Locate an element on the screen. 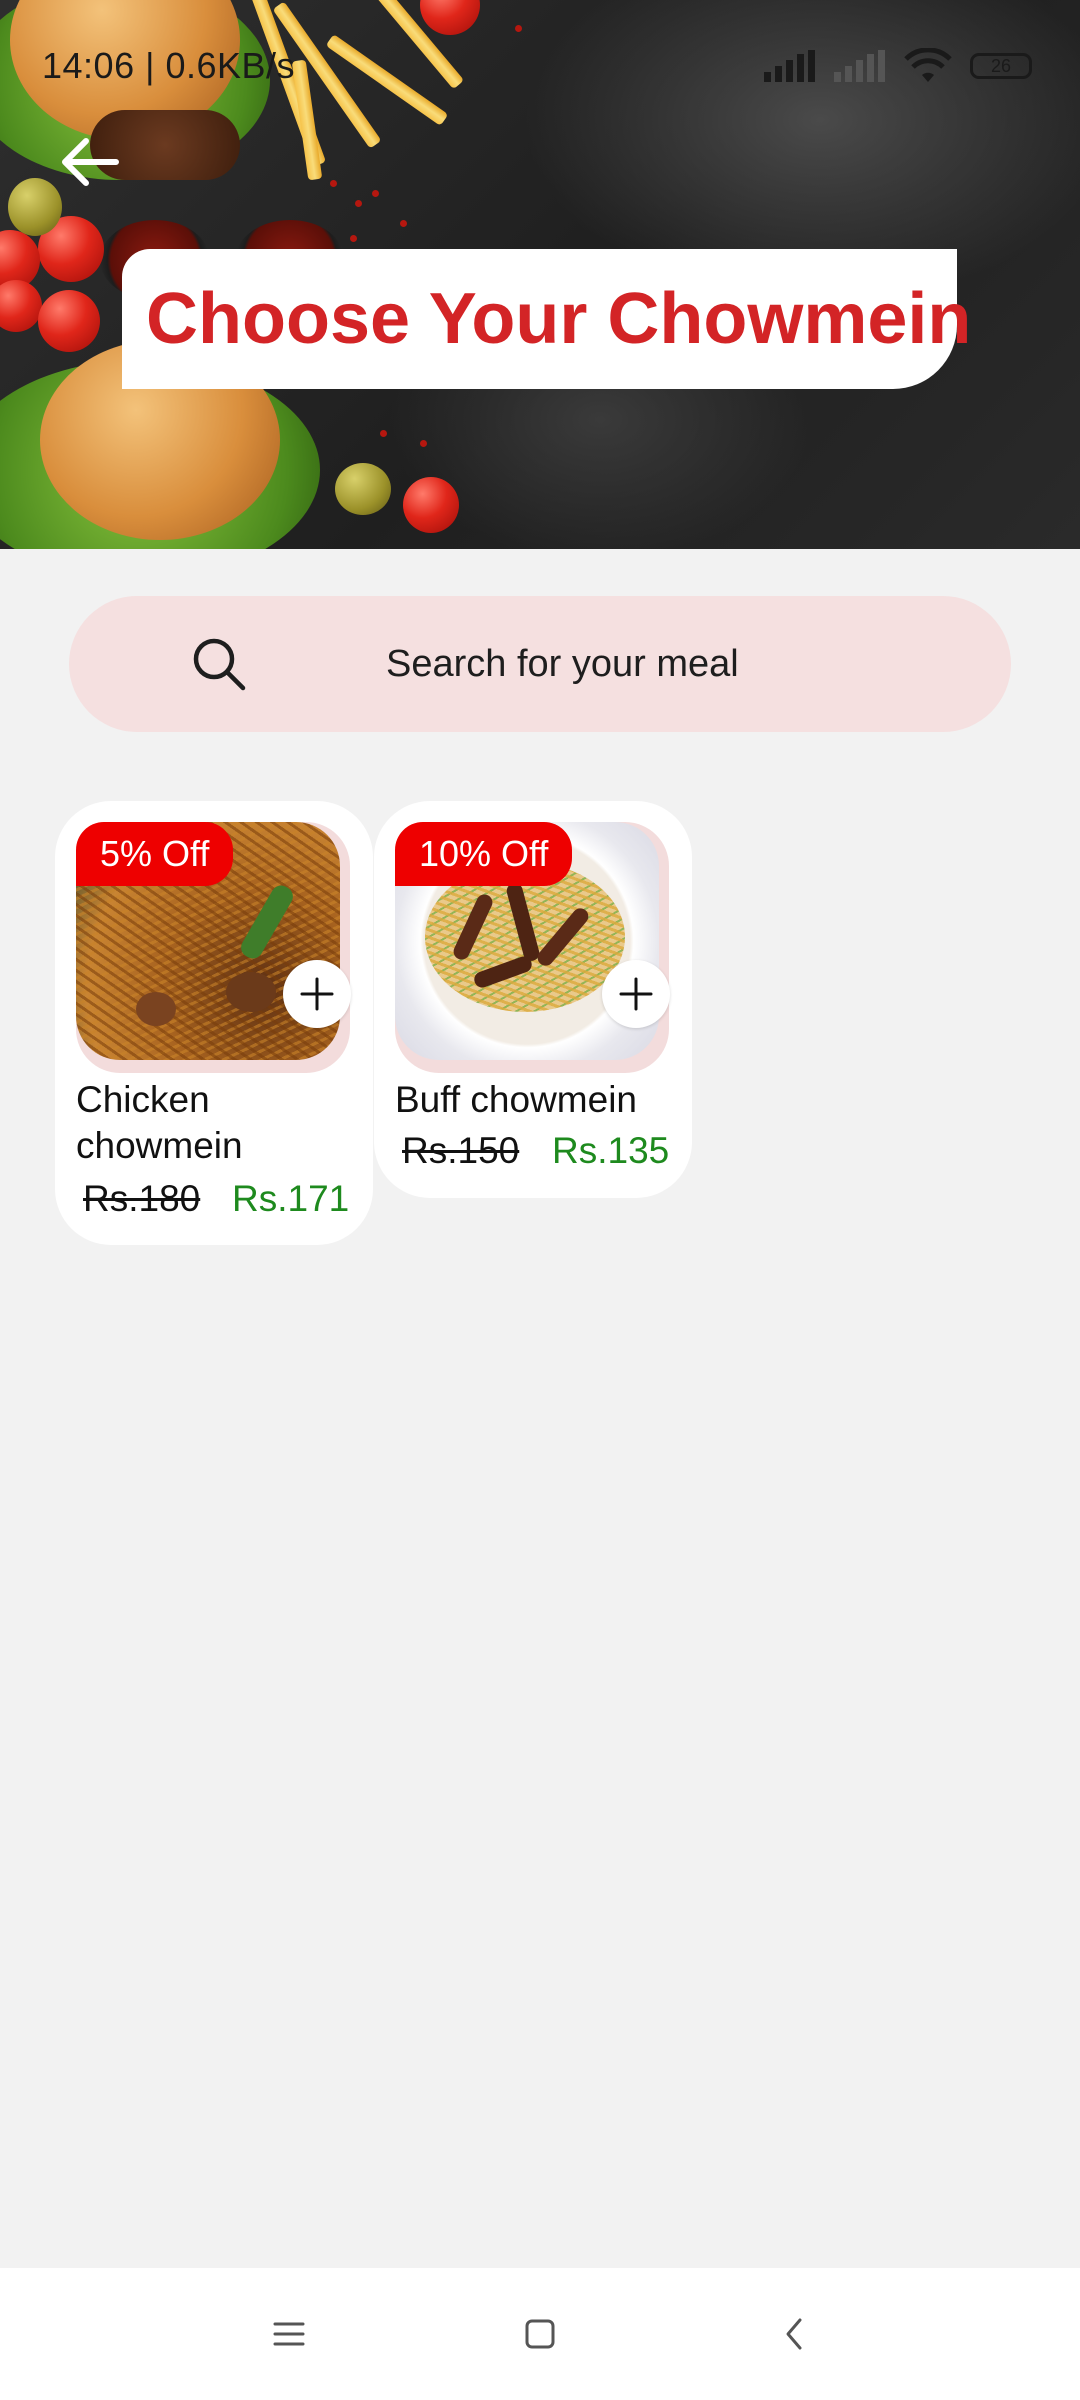  search-placeholder: Search for your meal is located at coordinates (562, 663).